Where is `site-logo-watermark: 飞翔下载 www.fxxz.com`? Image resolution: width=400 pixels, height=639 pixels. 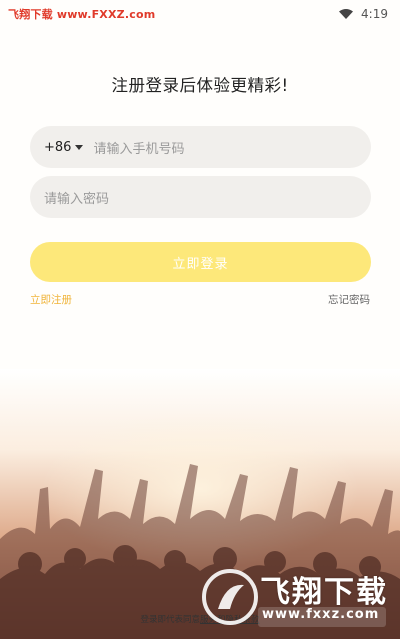 site-logo-watermark: 飞翔下载 www.fxxz.com is located at coordinates (295, 598).